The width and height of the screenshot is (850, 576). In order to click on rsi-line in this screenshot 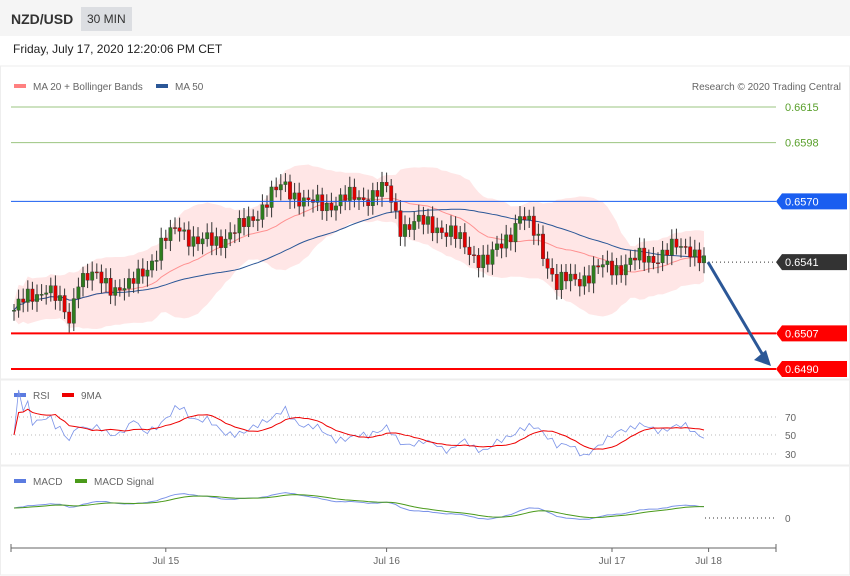, I will do `click(359, 423)`.